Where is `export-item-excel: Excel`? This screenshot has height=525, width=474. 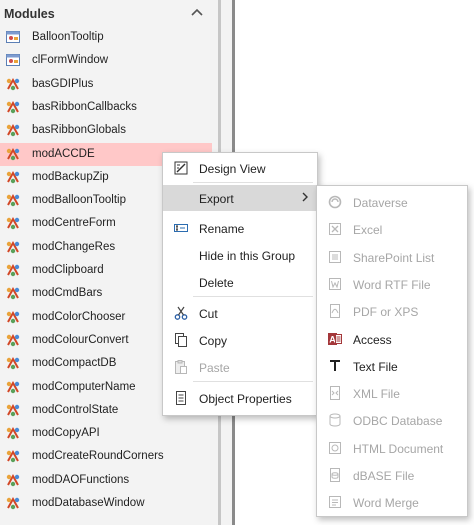 export-item-excel: Excel is located at coordinates (392, 228).